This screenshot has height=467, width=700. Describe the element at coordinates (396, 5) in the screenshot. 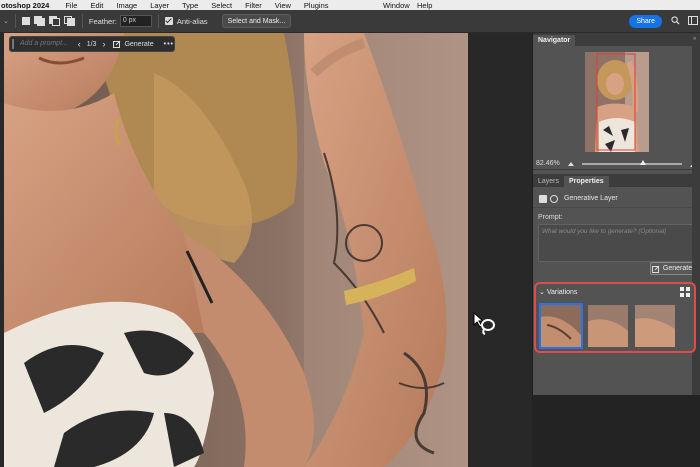

I see `menu-window: Window` at that location.